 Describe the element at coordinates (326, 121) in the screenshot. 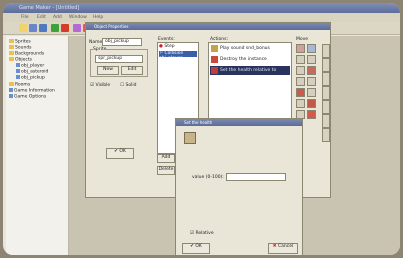

I see `tab-extra` at that location.